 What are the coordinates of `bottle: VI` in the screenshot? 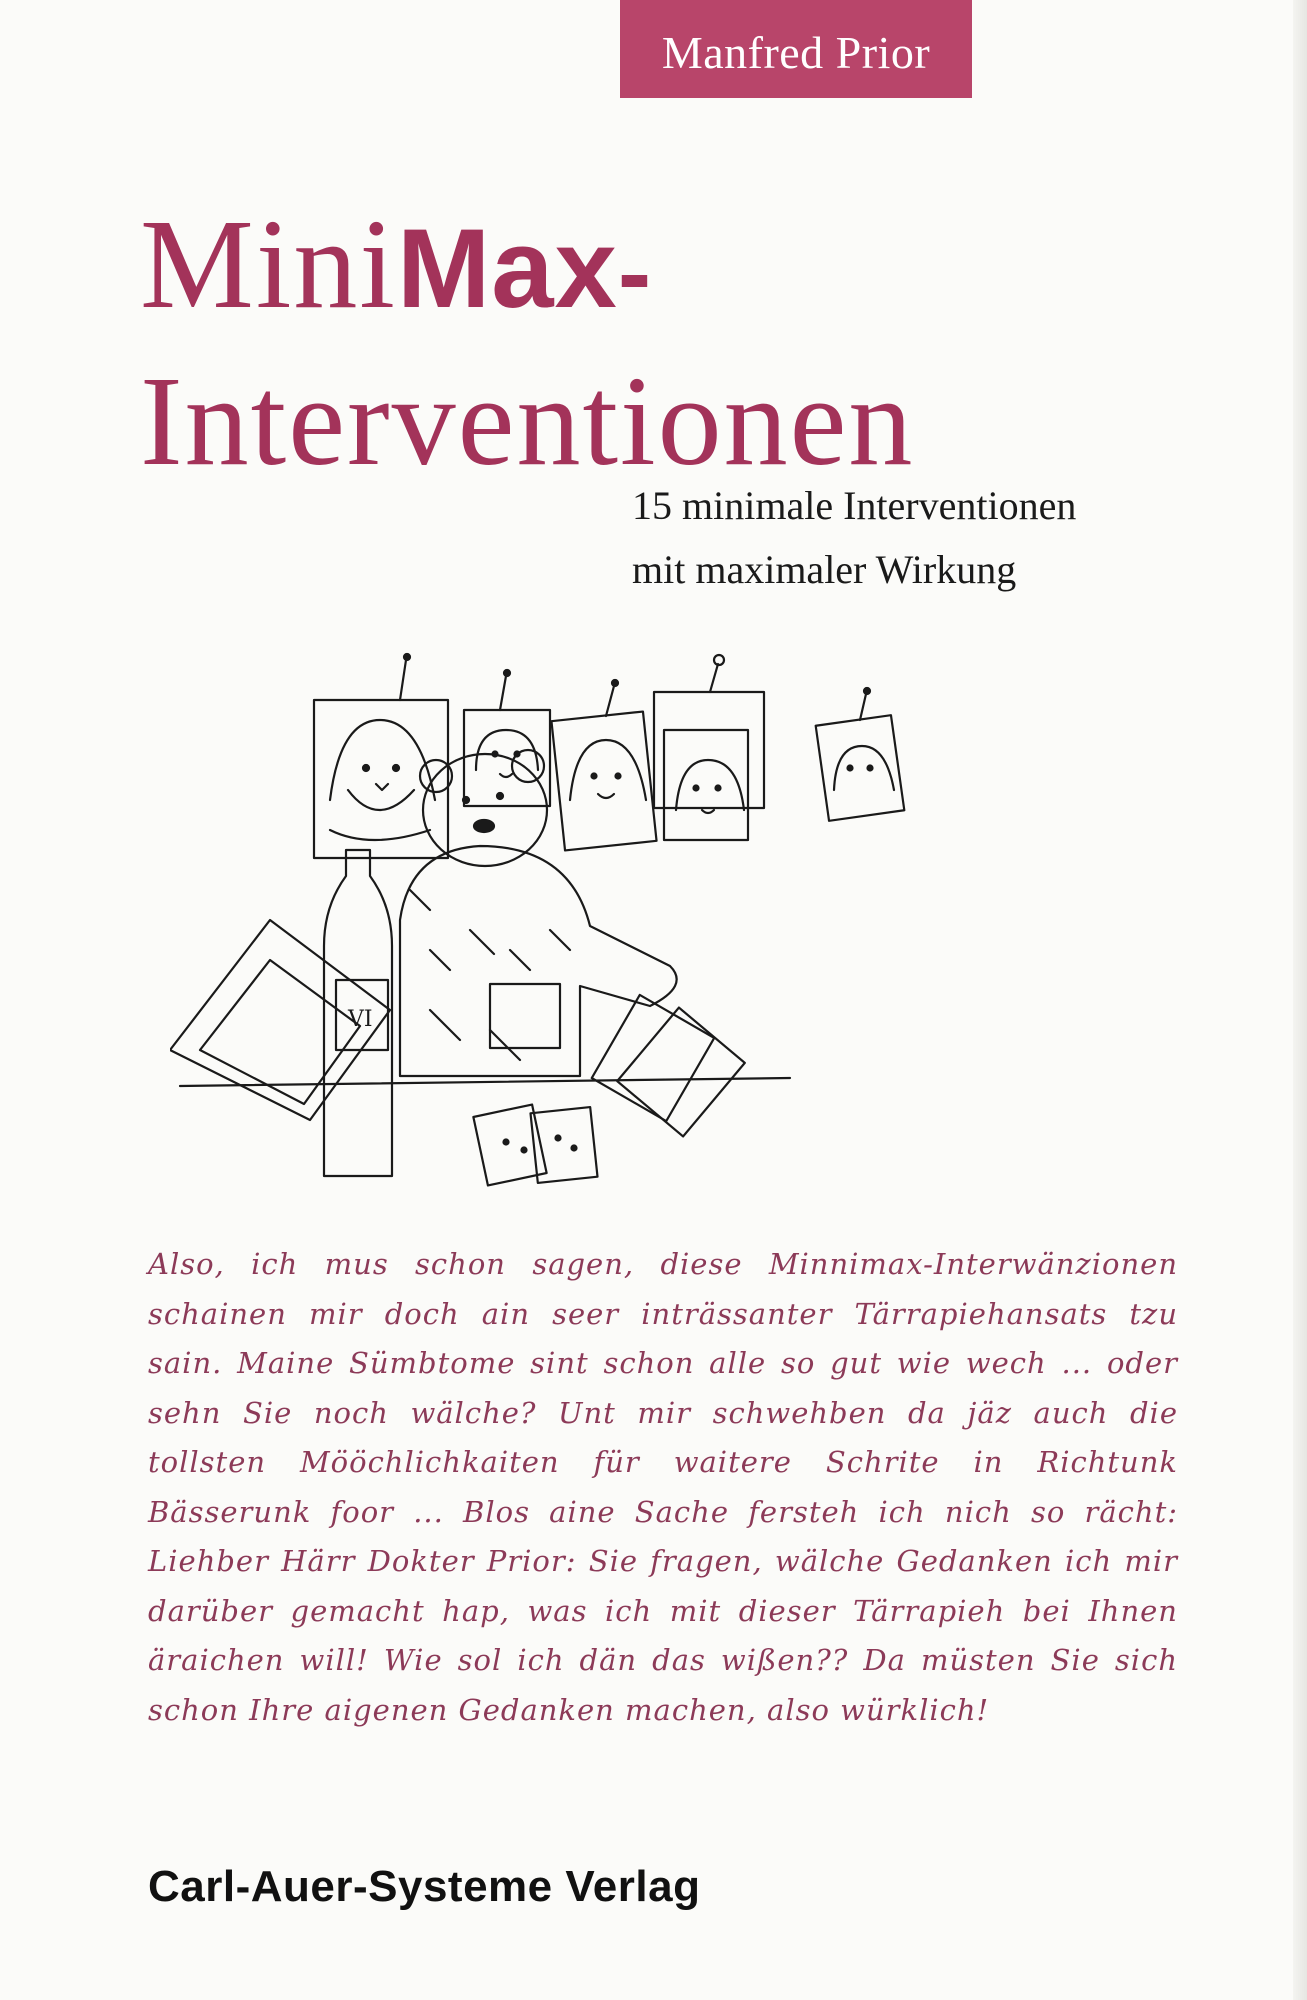 It's located at (358, 1013).